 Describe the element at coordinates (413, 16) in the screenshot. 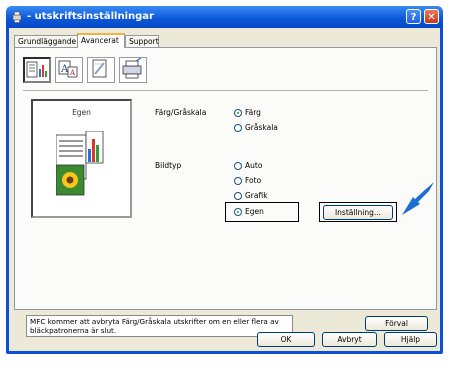

I see `help-title-button: ?` at that location.